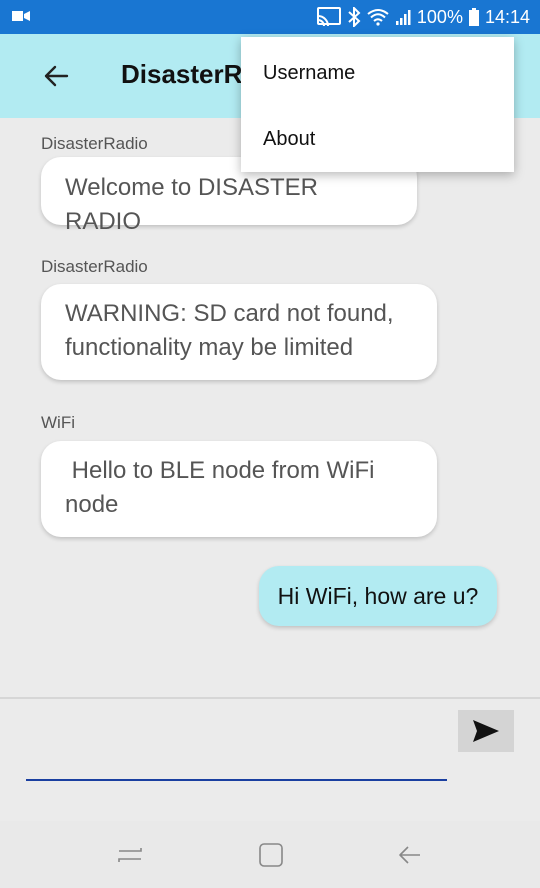  I want to click on composer, so click(270, 760).